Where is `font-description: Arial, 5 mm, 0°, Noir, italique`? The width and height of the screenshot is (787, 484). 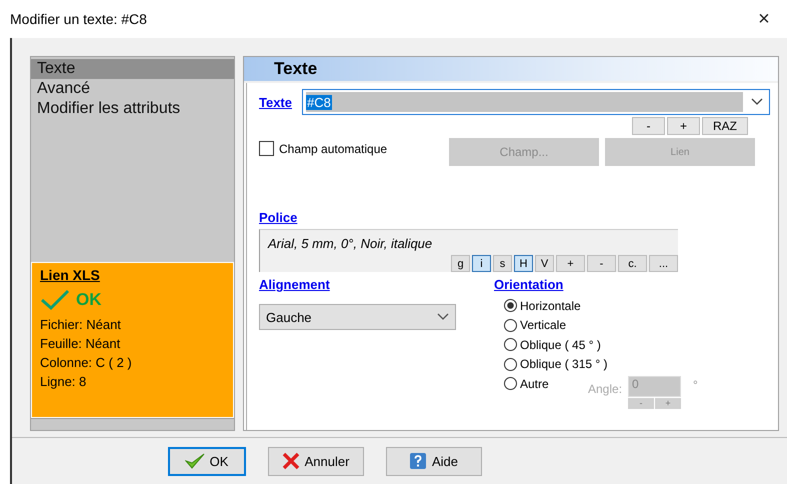
font-description: Arial, 5 mm, 0°, Noir, italique is located at coordinates (351, 243).